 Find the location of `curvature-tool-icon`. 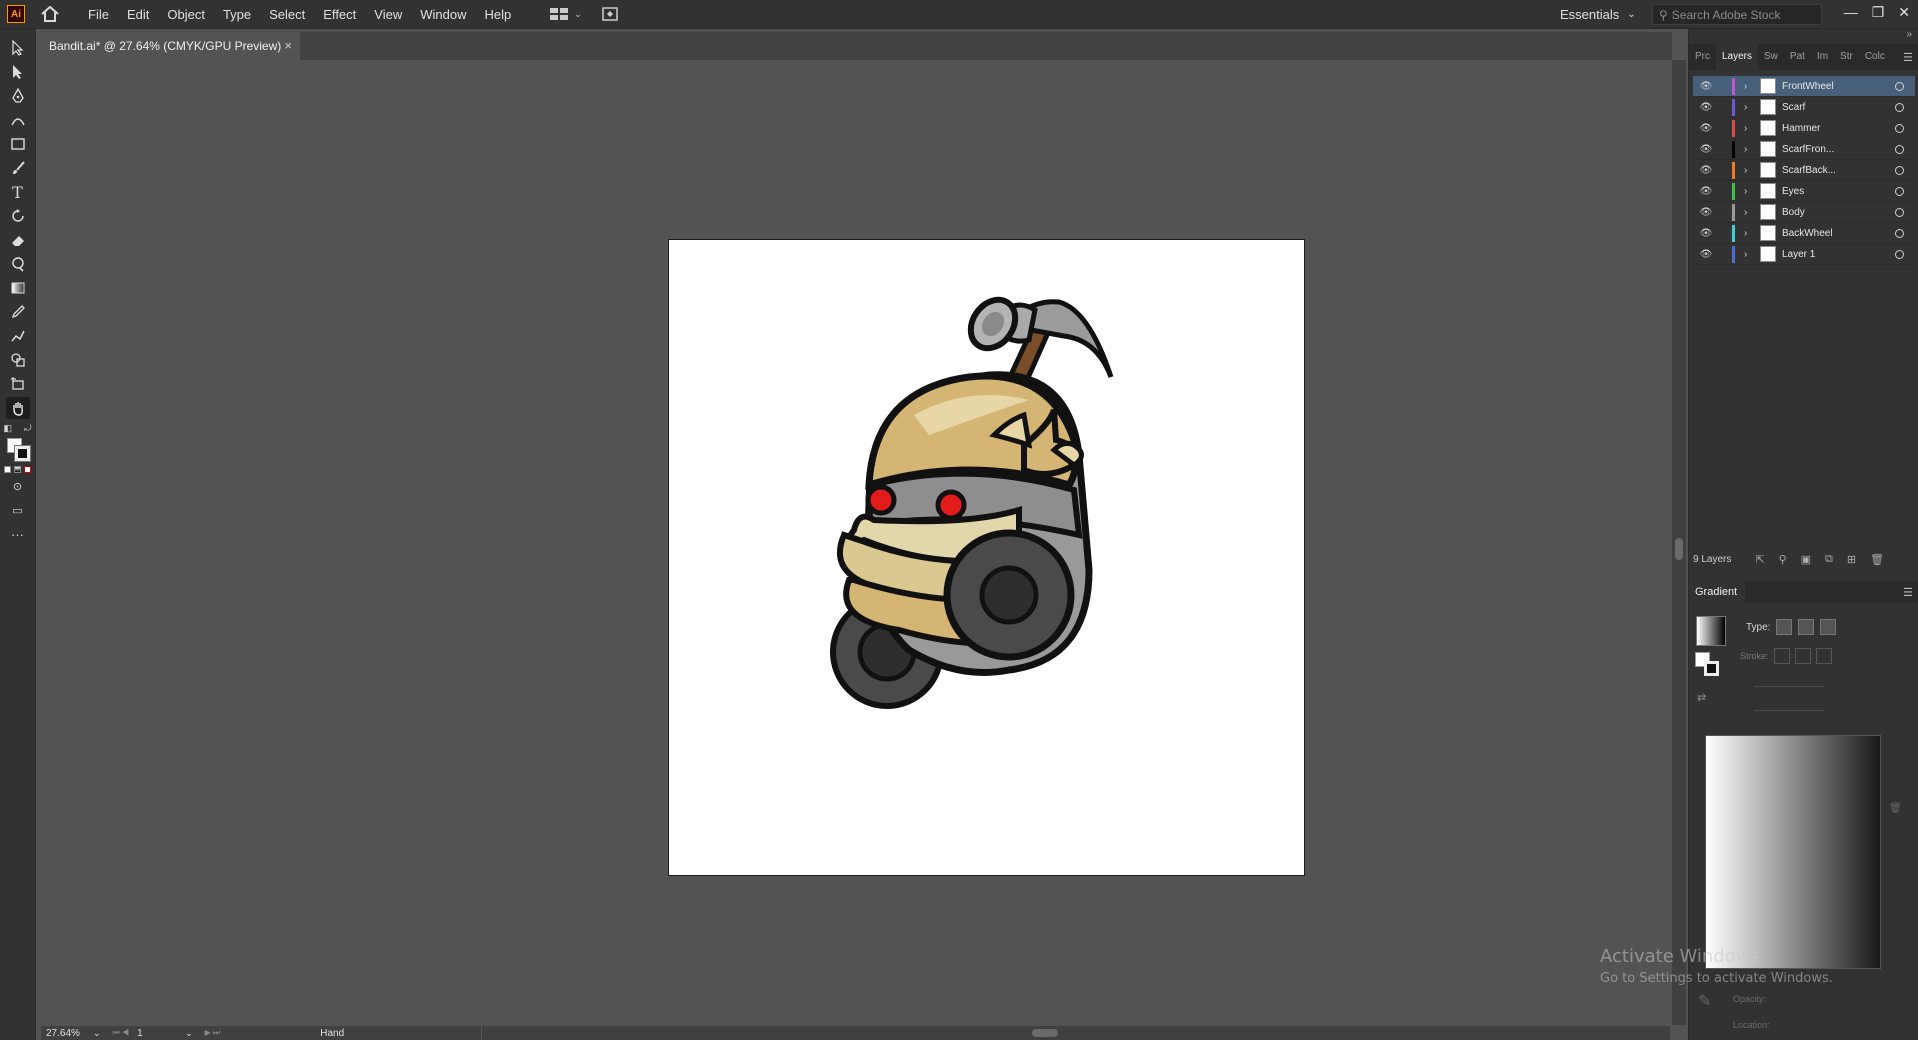

curvature-tool-icon is located at coordinates (18, 120).